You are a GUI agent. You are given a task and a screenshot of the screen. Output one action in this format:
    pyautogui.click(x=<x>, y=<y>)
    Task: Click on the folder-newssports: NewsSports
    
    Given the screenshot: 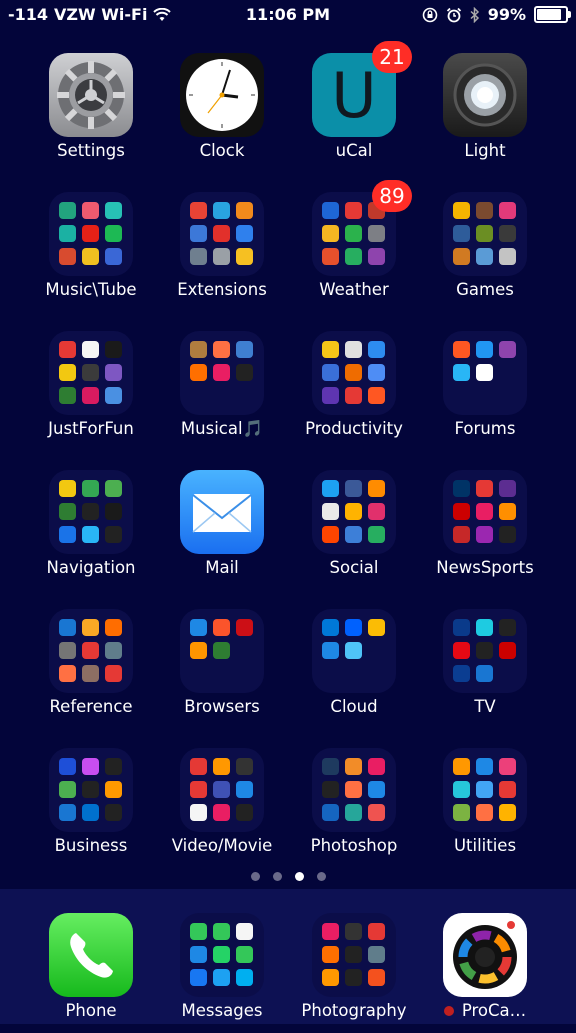 What is the action you would take?
    pyautogui.click(x=485, y=530)
    